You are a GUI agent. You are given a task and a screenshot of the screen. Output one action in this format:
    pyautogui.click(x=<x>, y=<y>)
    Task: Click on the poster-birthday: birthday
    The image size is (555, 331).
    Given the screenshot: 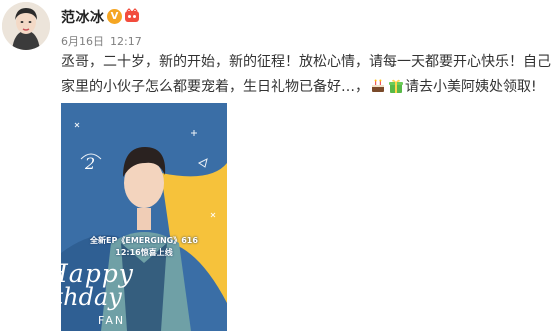 What is the action you would take?
    pyautogui.click(x=70, y=297)
    